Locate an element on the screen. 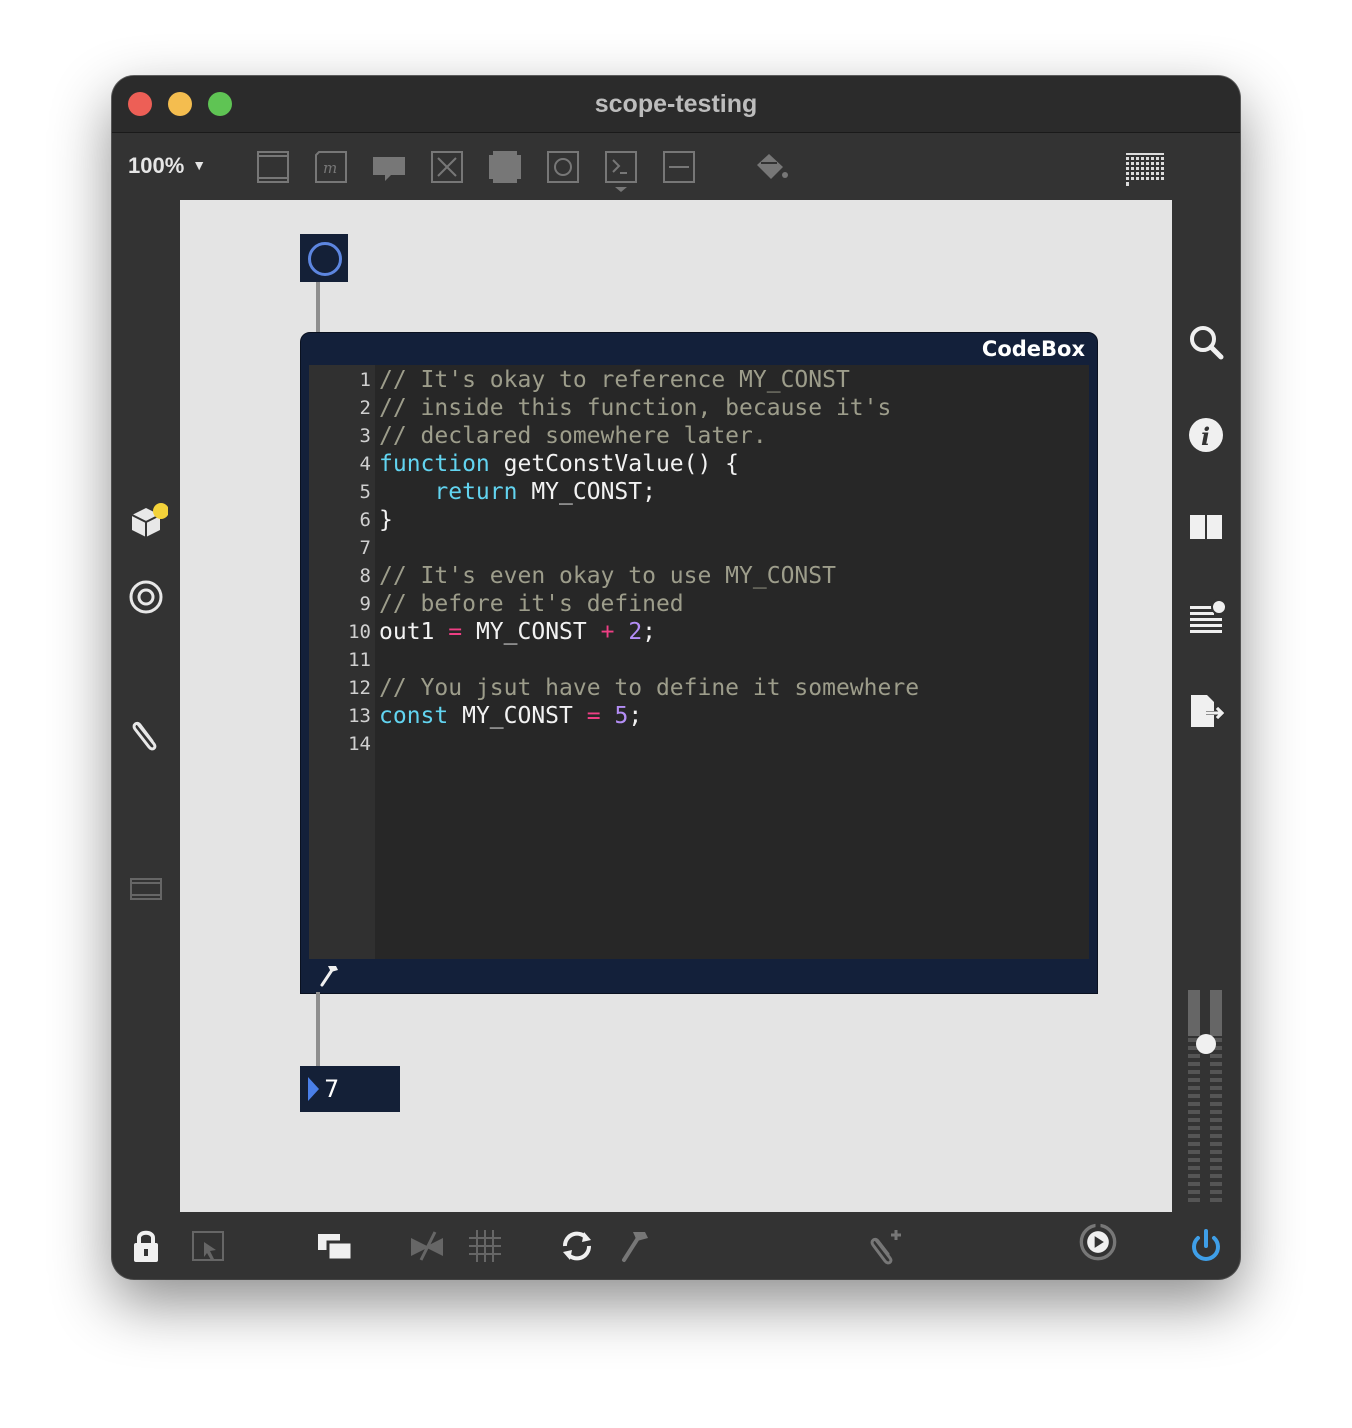 The height and width of the screenshot is (1428, 1352). code-token: } is located at coordinates (386, 520).